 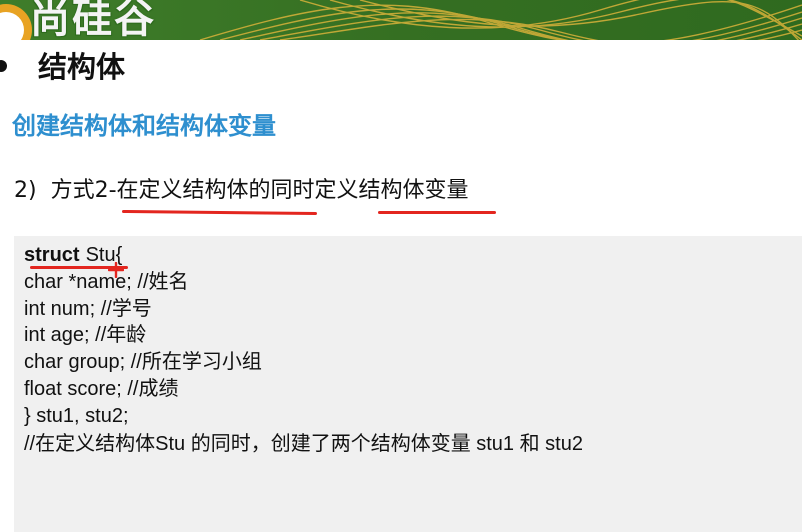 What do you see at coordinates (144, 126) in the screenshot?
I see `slide-subheading: 创建结构体和结构体变量` at bounding box center [144, 126].